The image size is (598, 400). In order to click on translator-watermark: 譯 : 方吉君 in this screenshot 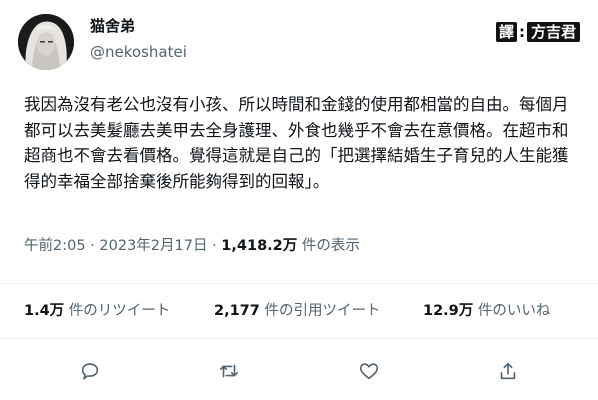, I will do `click(537, 32)`.